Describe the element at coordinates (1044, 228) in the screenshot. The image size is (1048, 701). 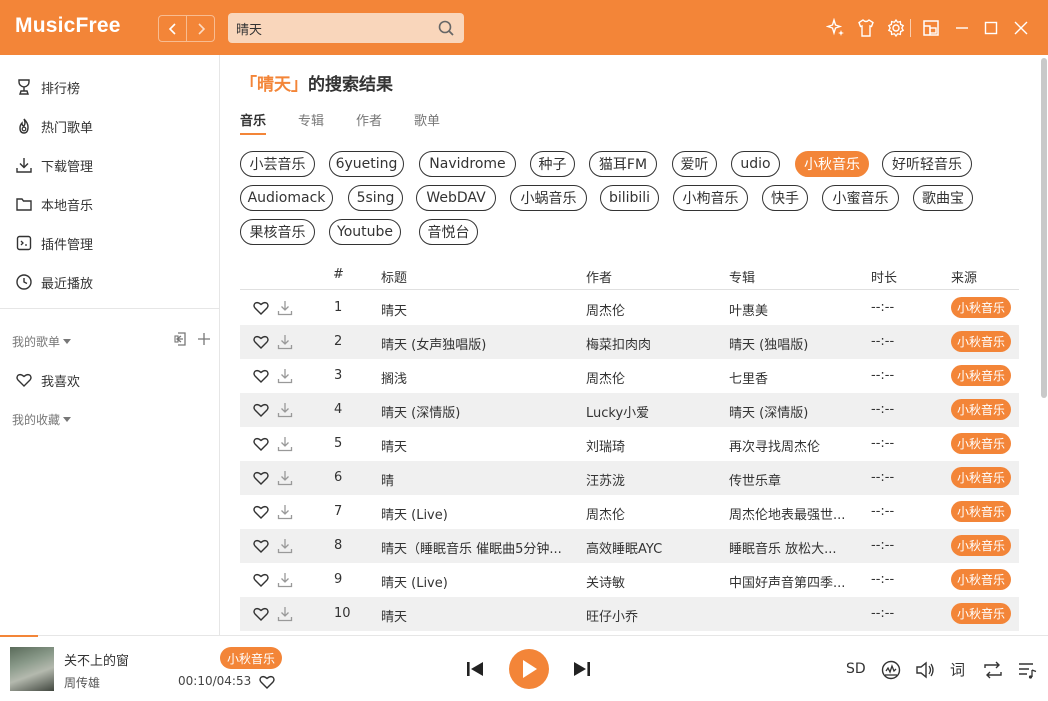
I see `scrollbar-thumb` at that location.